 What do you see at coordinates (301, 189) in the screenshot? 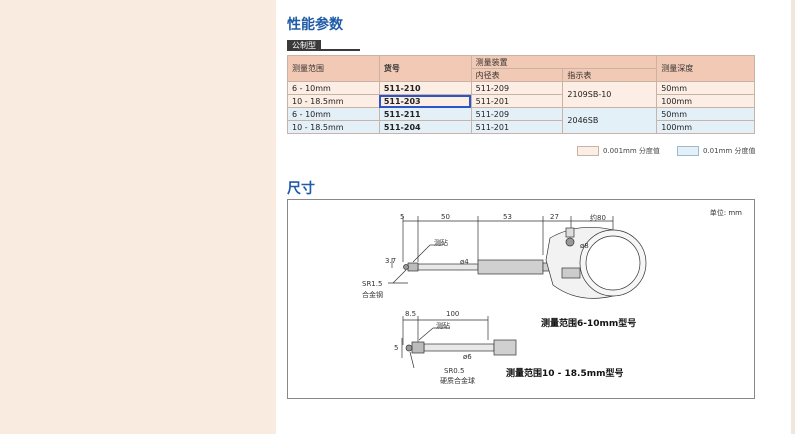
I see `dimension-title: 尺寸` at bounding box center [301, 189].